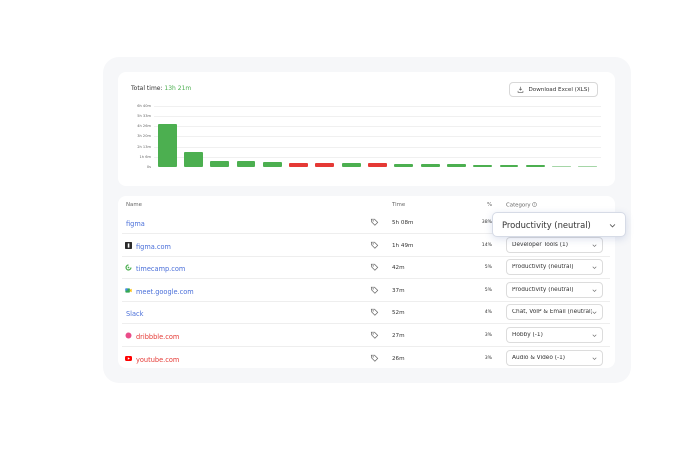 This screenshot has width=696, height=467. Describe the element at coordinates (366, 358) in the screenshot. I see `table-row: youtube.com 26m 3% Audio & Video (-1)` at that location.